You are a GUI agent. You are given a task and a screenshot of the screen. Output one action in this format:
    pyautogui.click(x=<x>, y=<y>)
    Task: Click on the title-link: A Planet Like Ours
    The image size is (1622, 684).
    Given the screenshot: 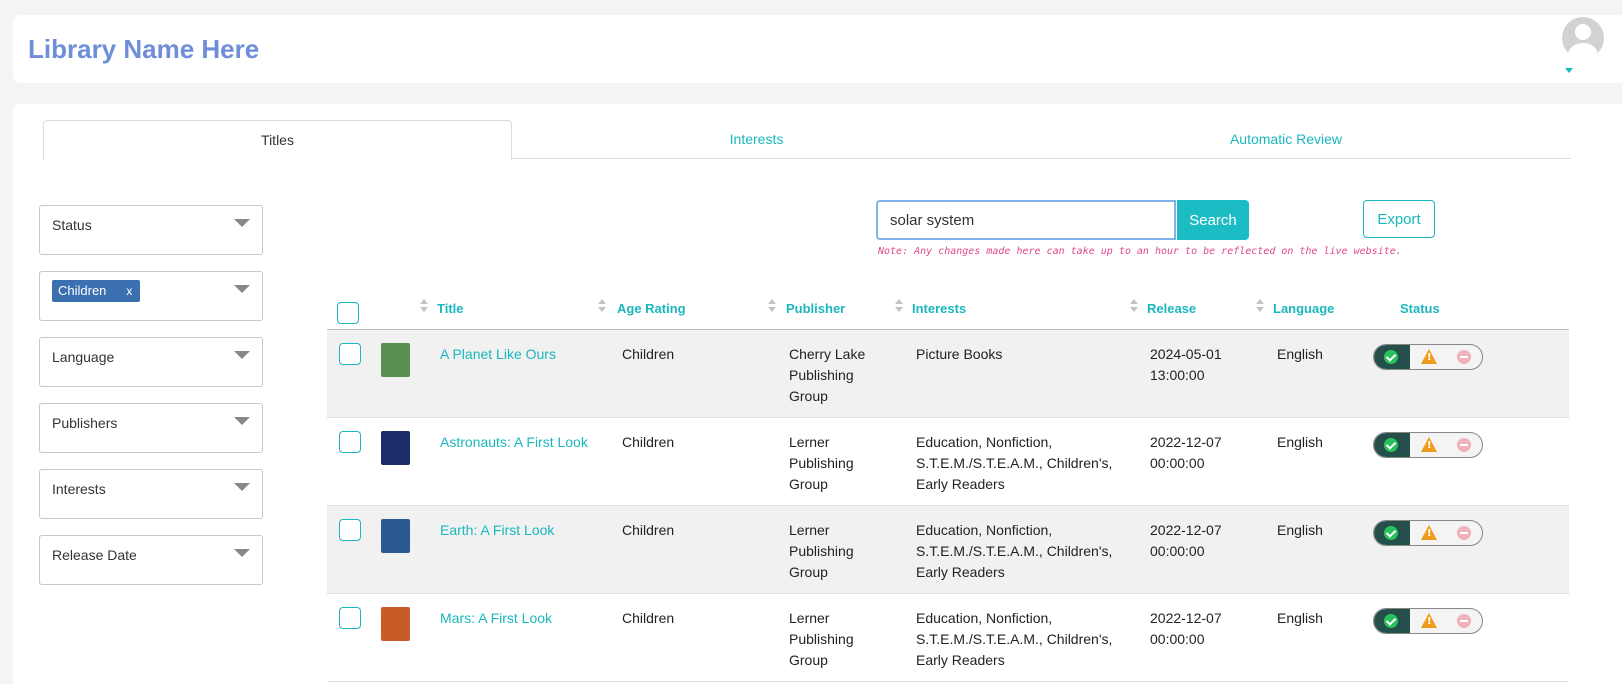 What is the action you would take?
    pyautogui.click(x=522, y=354)
    